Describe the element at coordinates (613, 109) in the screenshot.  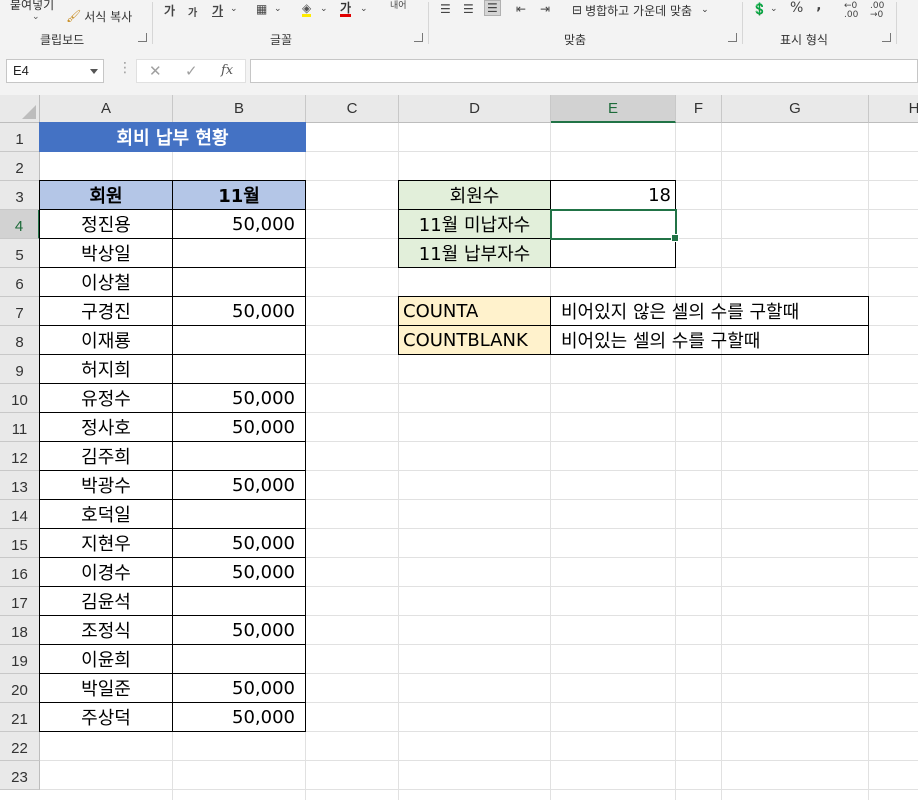
I see `column-header-e: E` at that location.